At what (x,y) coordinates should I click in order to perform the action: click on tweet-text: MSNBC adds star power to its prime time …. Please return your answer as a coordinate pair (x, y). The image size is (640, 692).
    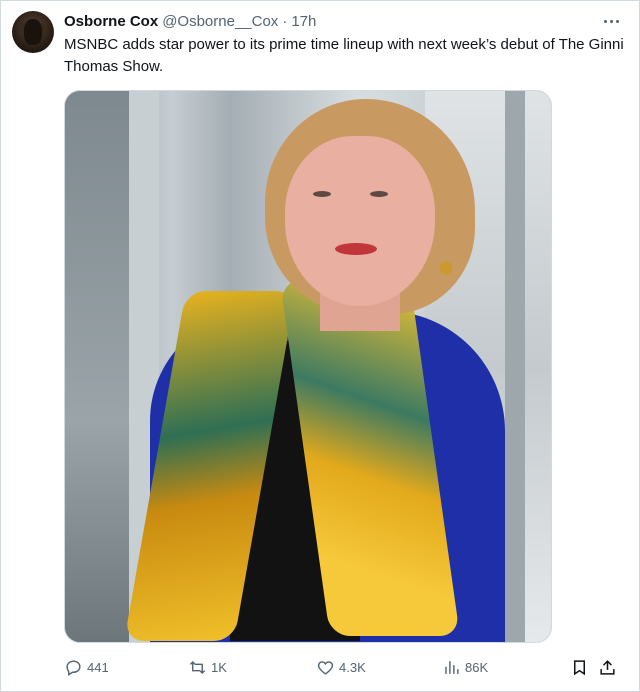
    Looking at the image, I should click on (344, 55).